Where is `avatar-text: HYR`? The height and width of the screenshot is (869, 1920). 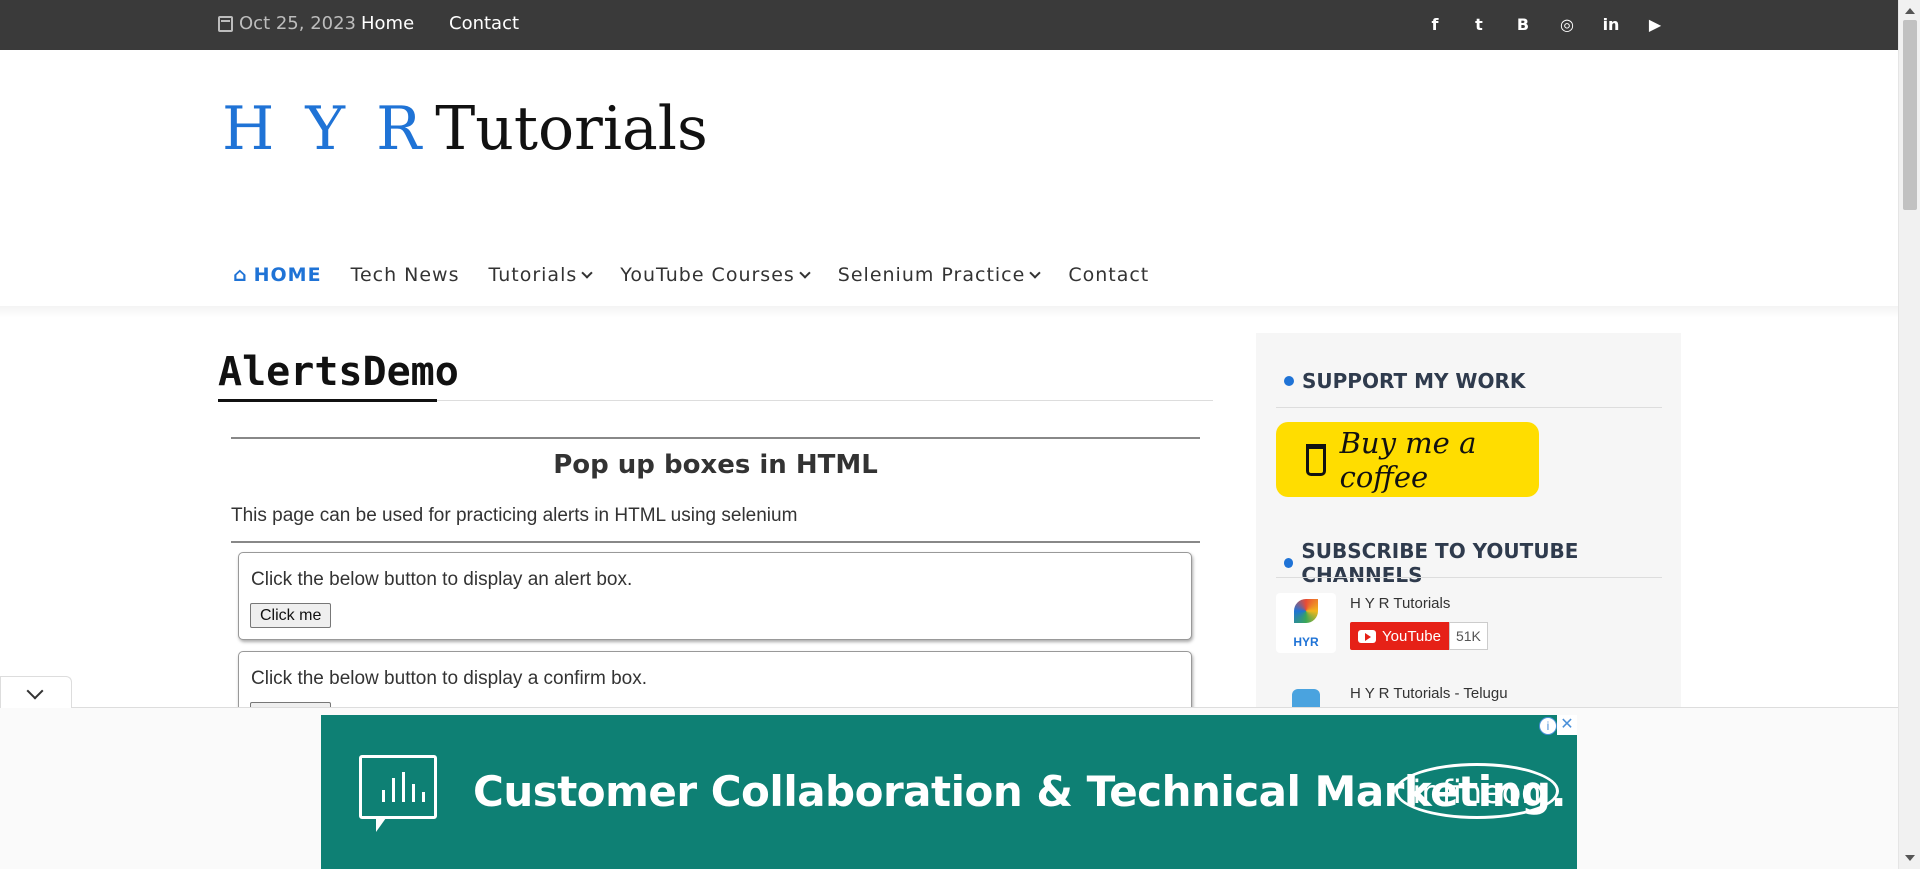 avatar-text: HYR is located at coordinates (1306, 642).